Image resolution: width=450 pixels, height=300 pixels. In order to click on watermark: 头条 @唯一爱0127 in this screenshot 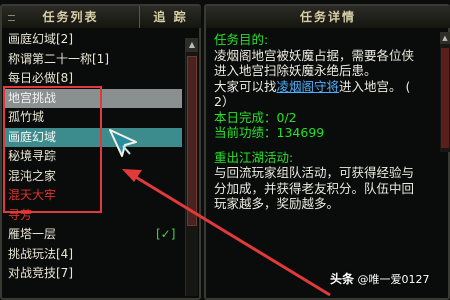, I will do `click(380, 278)`.